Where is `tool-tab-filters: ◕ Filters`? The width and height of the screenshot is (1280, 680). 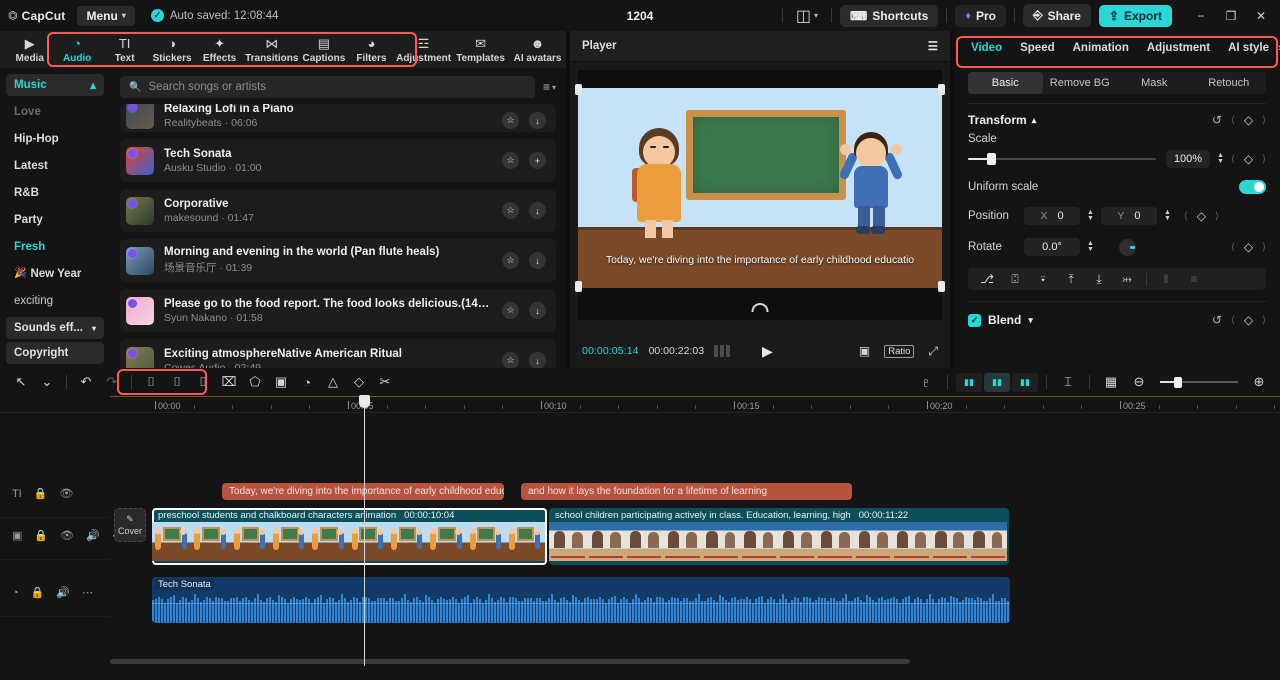 tool-tab-filters: ◕ Filters is located at coordinates (371, 49).